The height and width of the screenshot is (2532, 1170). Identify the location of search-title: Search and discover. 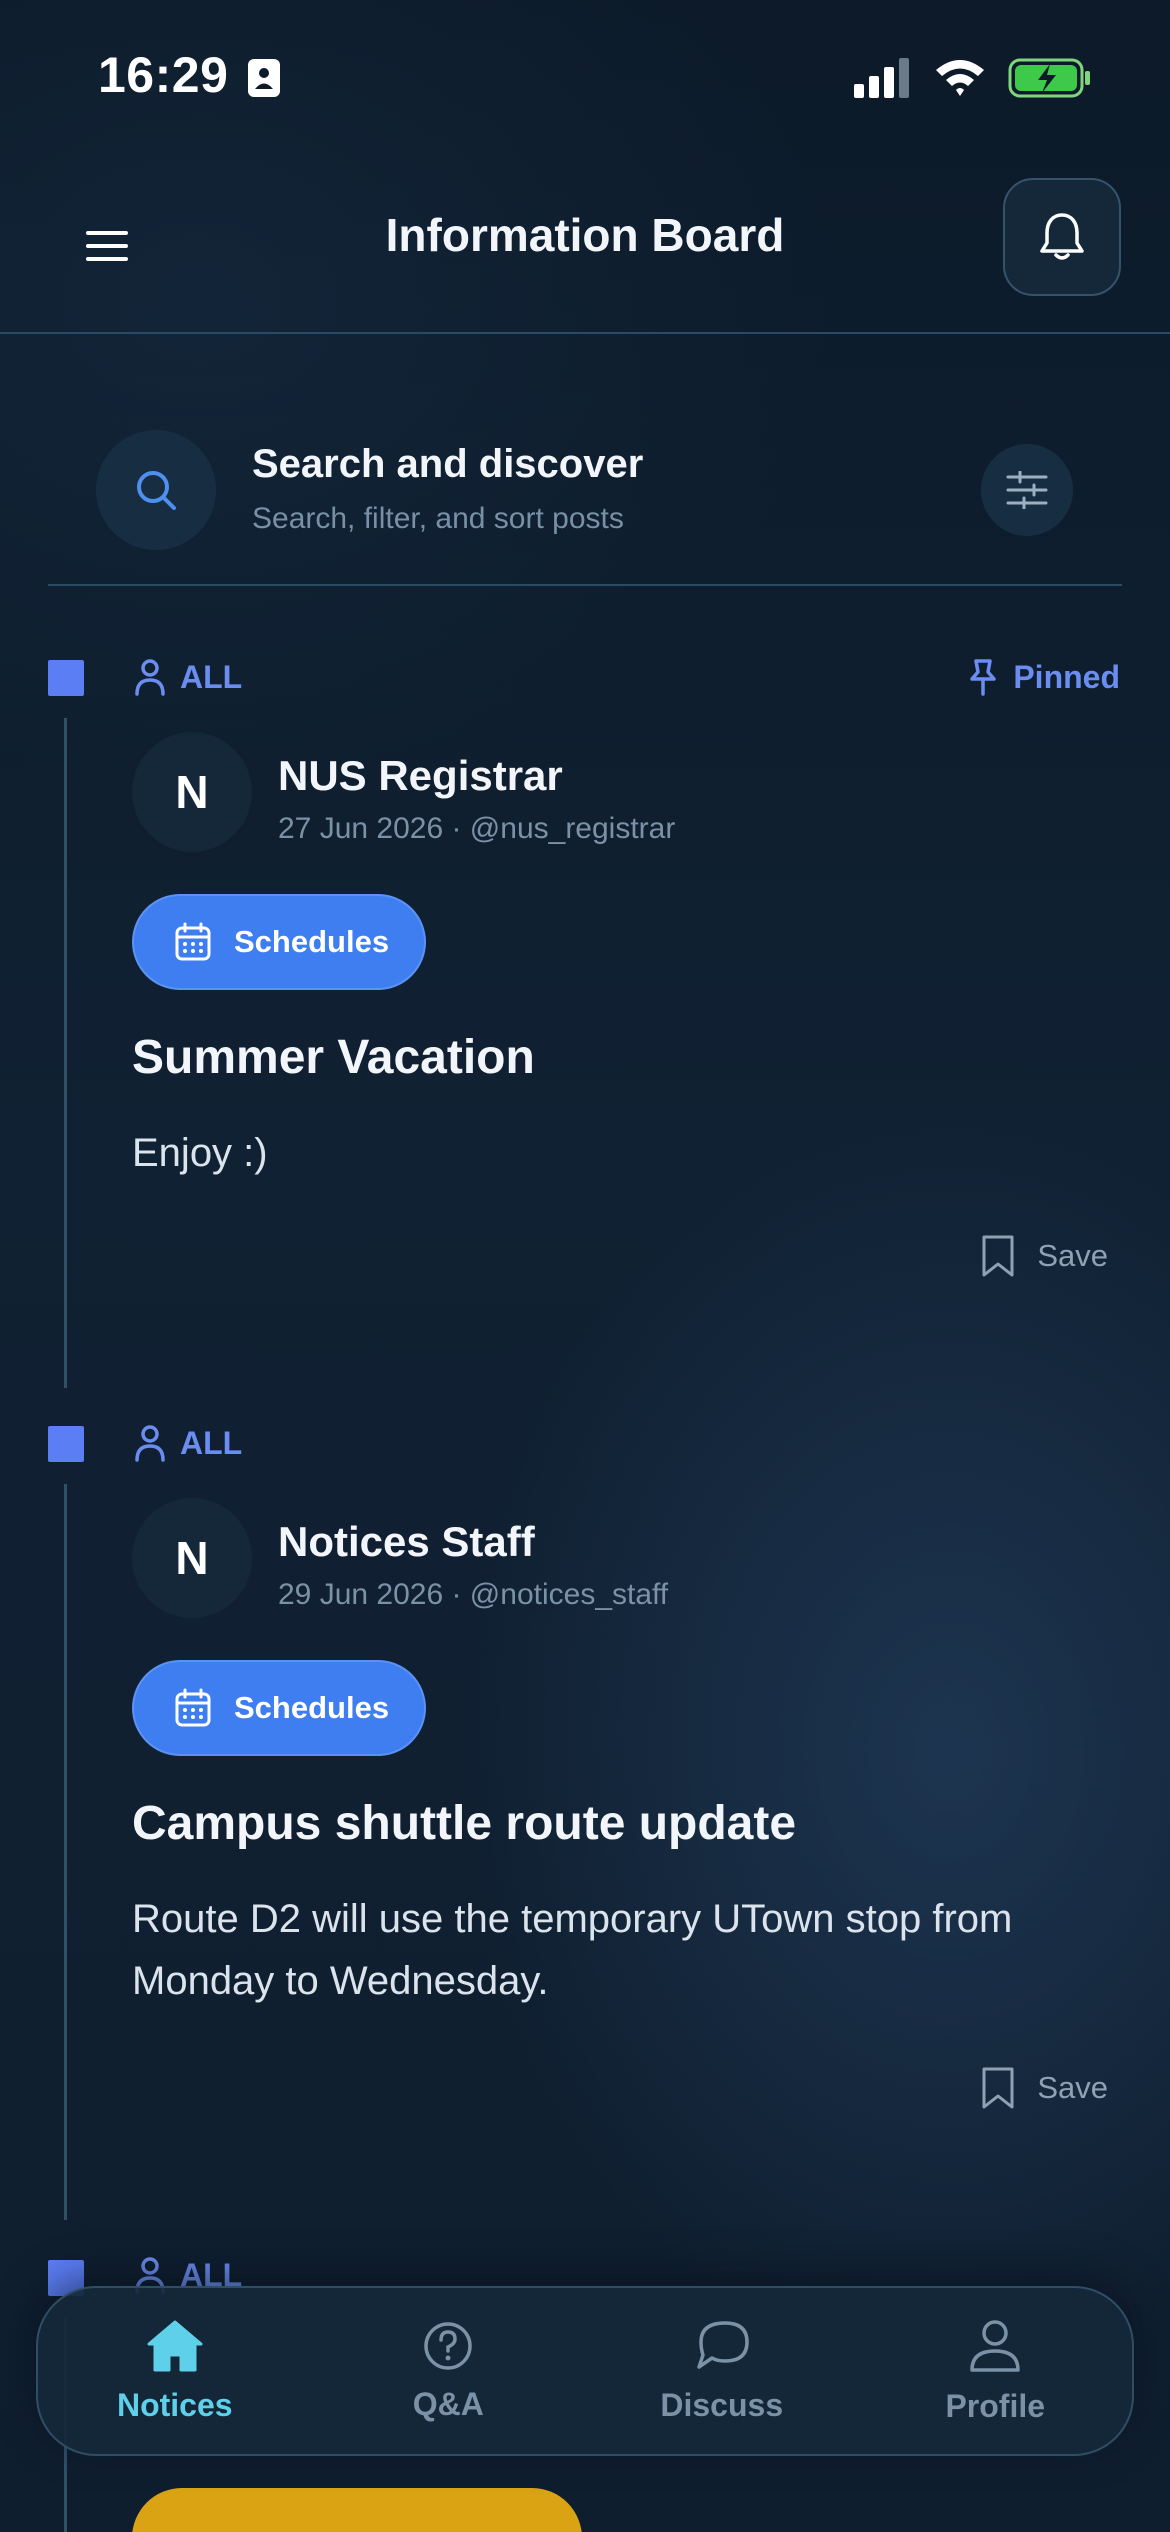
(448, 464).